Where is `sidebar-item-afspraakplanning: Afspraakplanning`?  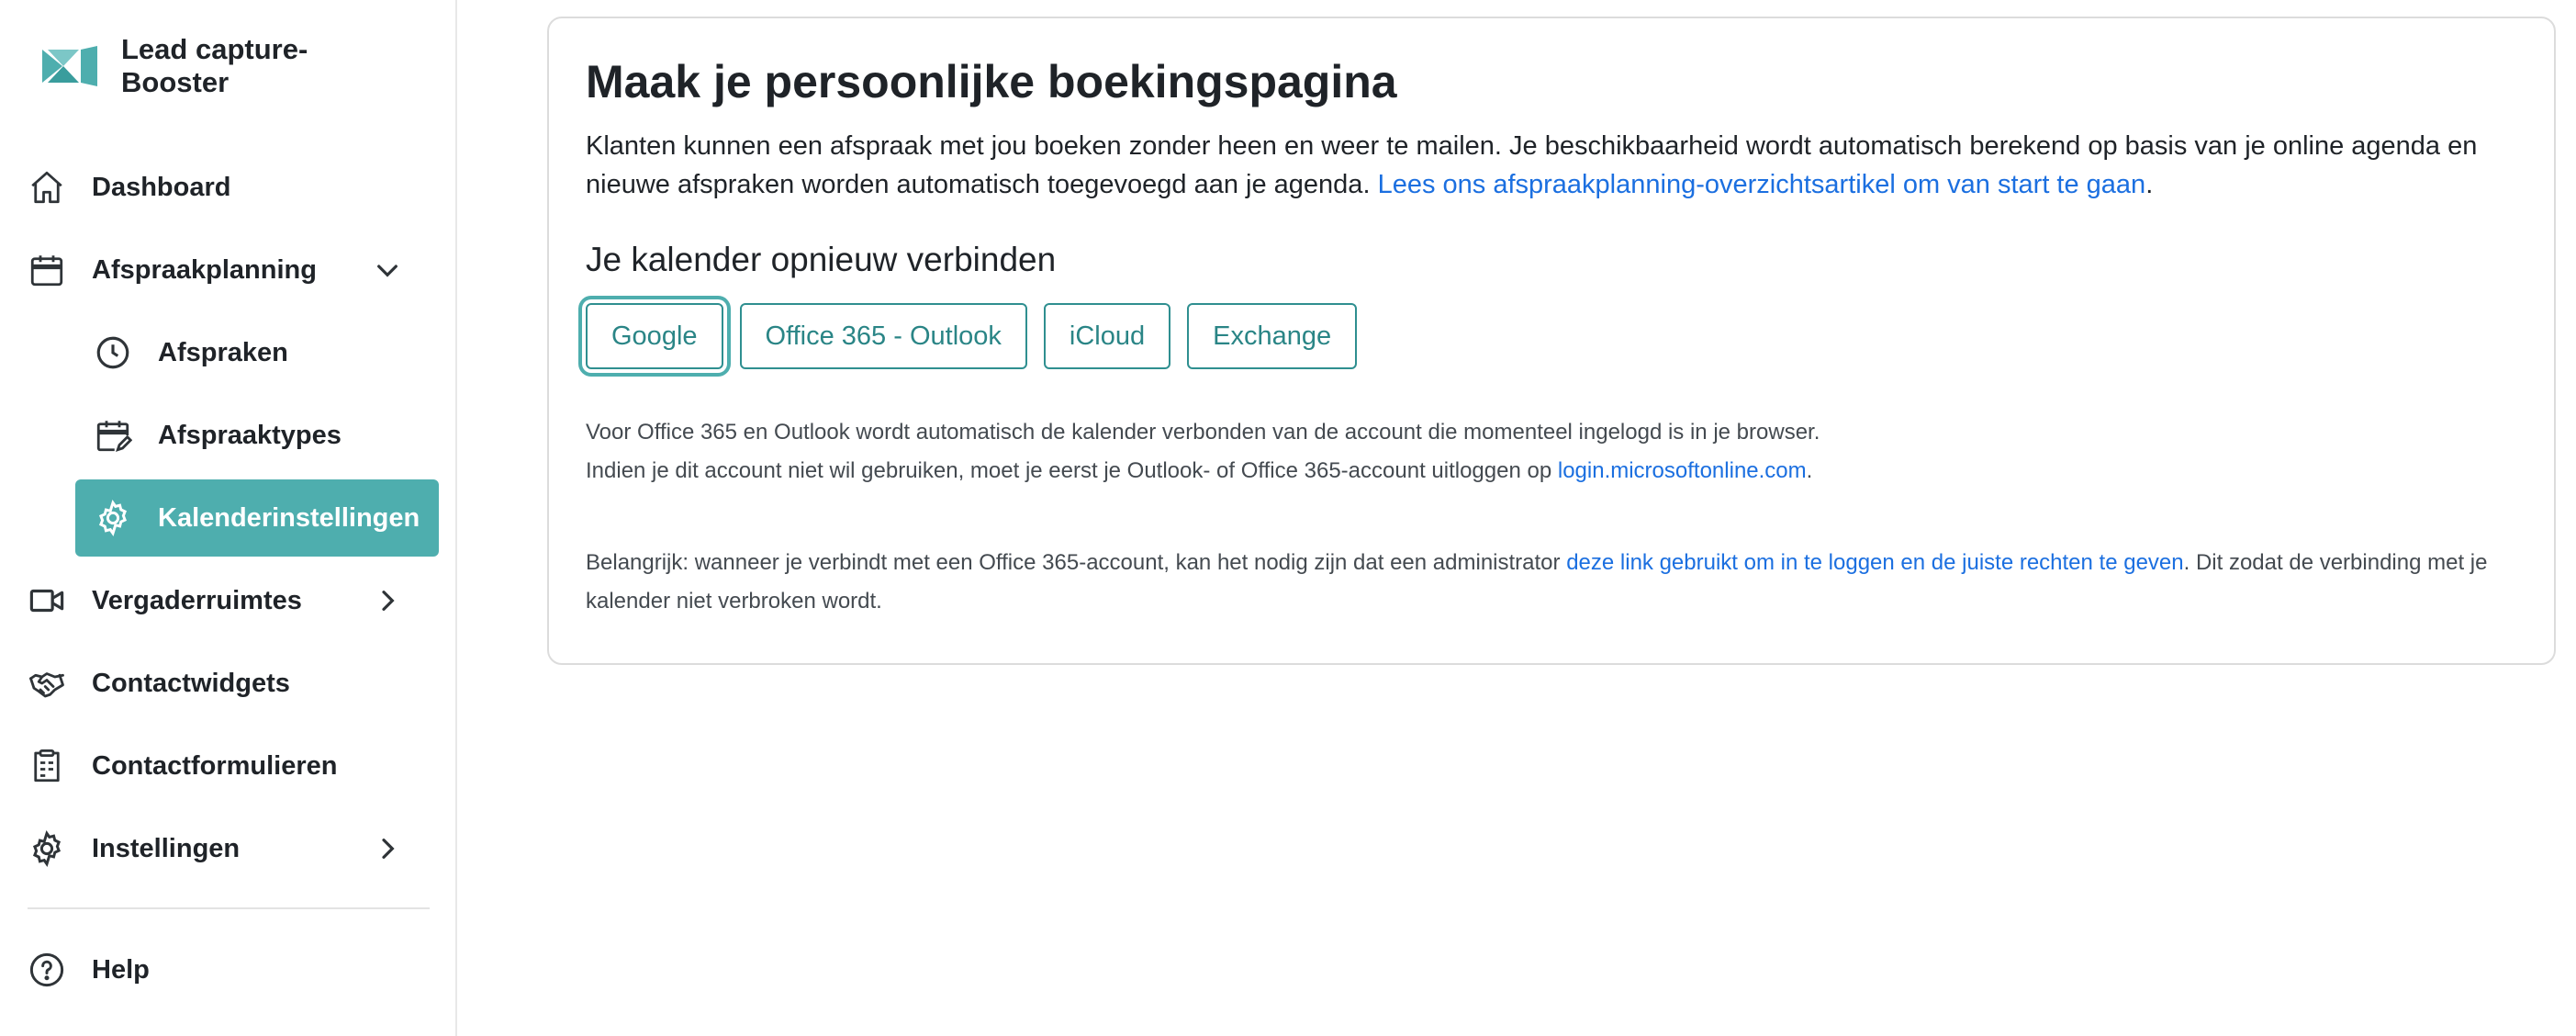 sidebar-item-afspraakplanning: Afspraakplanning is located at coordinates (232, 270).